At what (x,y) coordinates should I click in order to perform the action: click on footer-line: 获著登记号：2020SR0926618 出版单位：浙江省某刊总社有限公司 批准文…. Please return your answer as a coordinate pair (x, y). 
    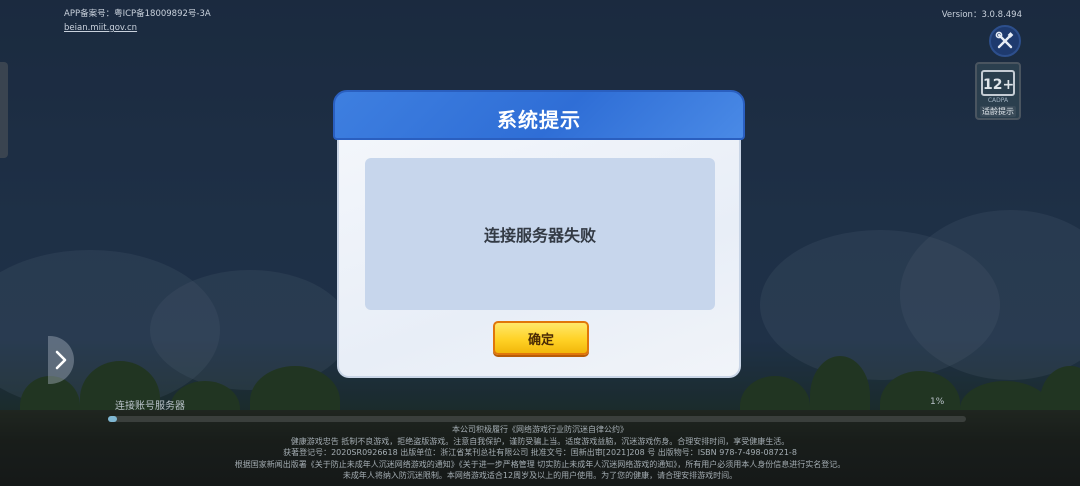
    Looking at the image, I should click on (540, 452).